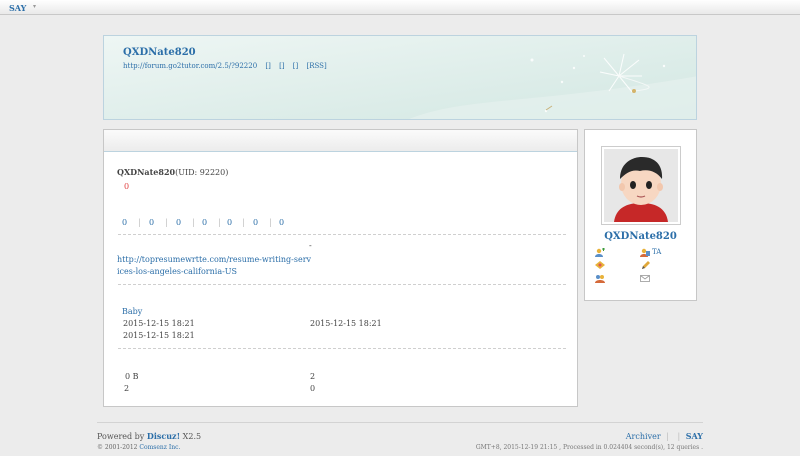 This screenshot has width=800, height=456. I want to click on credit-value: 0, so click(127, 186).